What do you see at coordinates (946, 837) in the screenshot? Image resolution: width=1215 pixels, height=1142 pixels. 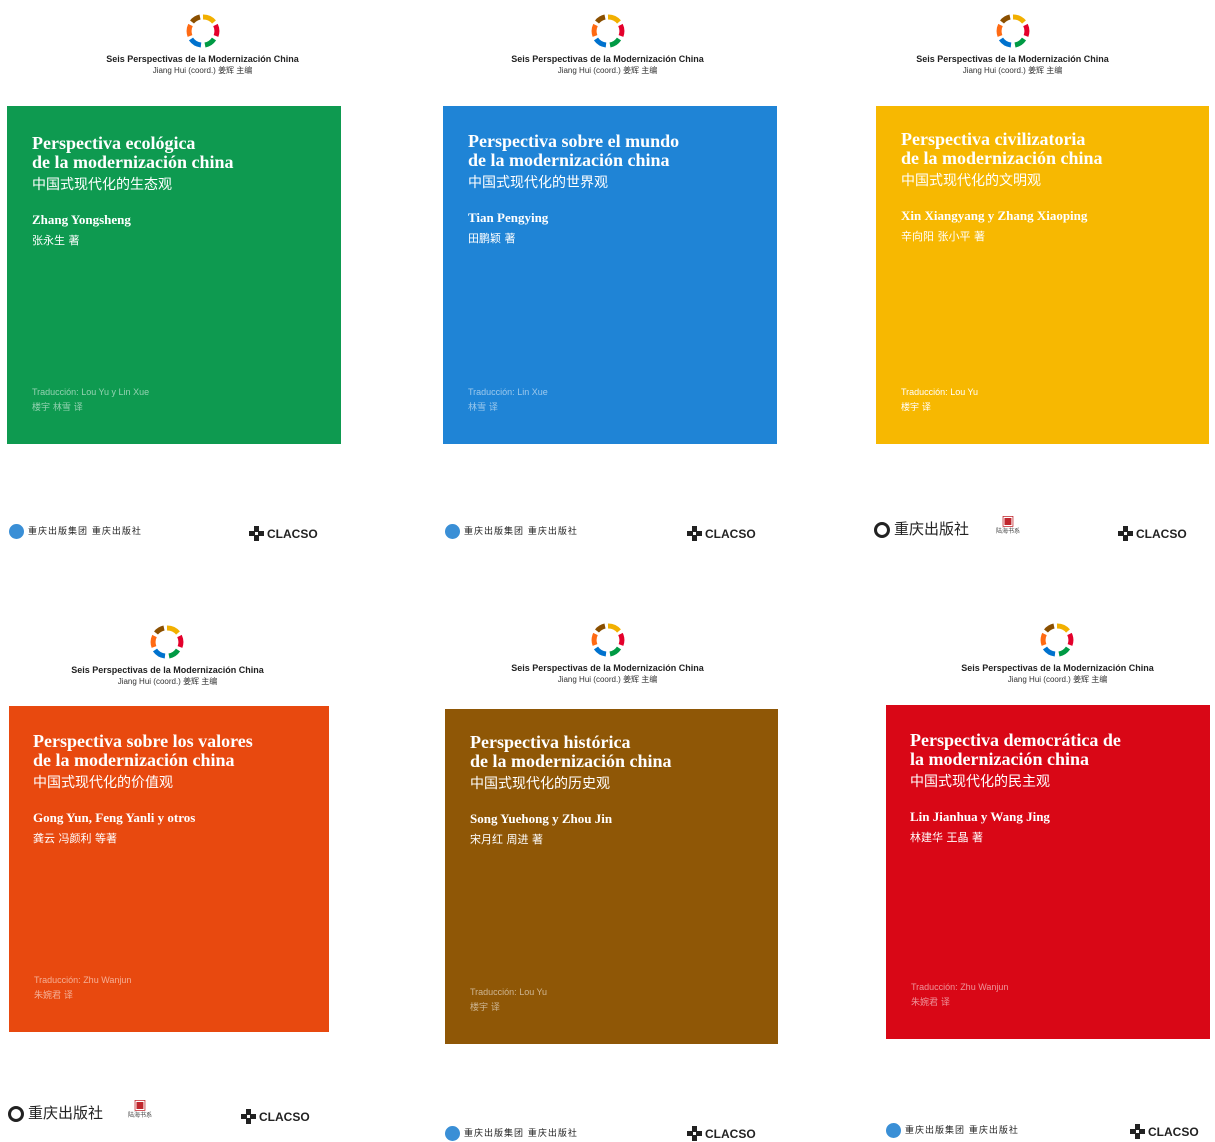 I see `cover-author-zh: 林建华 王晶 著` at bounding box center [946, 837].